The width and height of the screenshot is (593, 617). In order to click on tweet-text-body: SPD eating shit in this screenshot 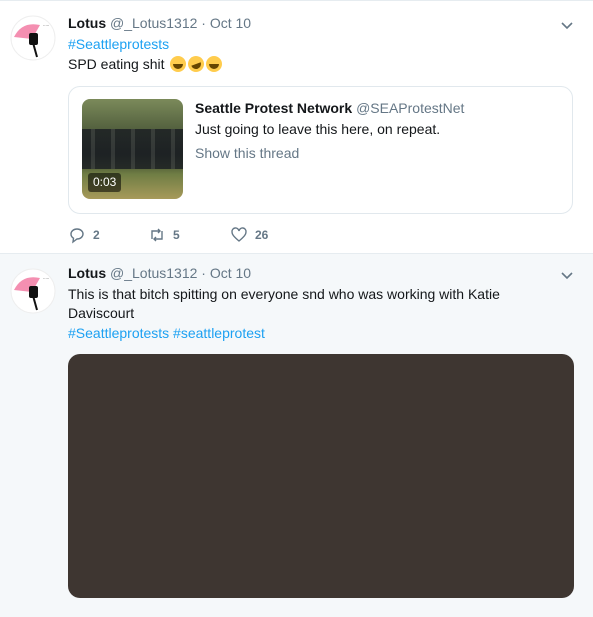, I will do `click(116, 64)`.